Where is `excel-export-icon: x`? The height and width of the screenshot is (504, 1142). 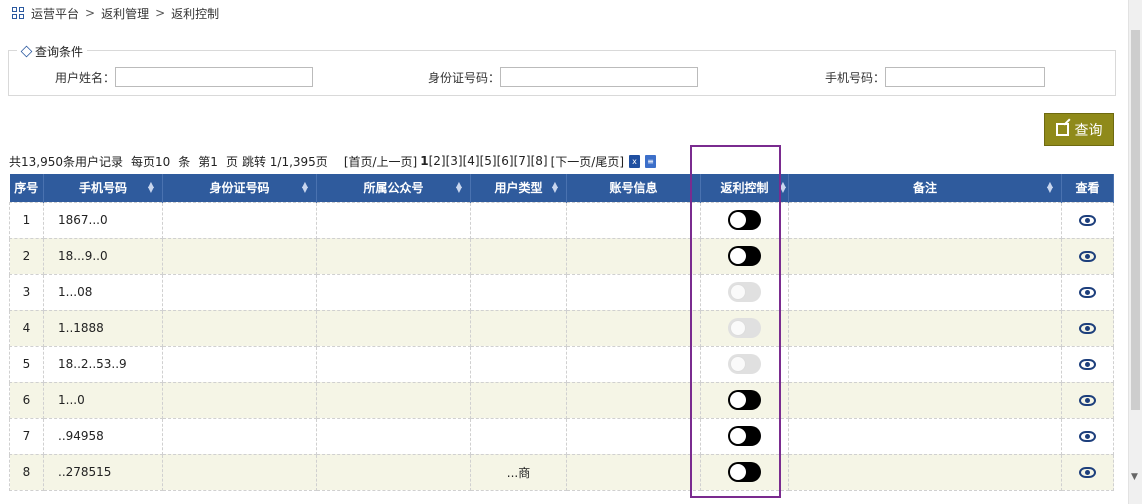 excel-export-icon: x is located at coordinates (635, 161).